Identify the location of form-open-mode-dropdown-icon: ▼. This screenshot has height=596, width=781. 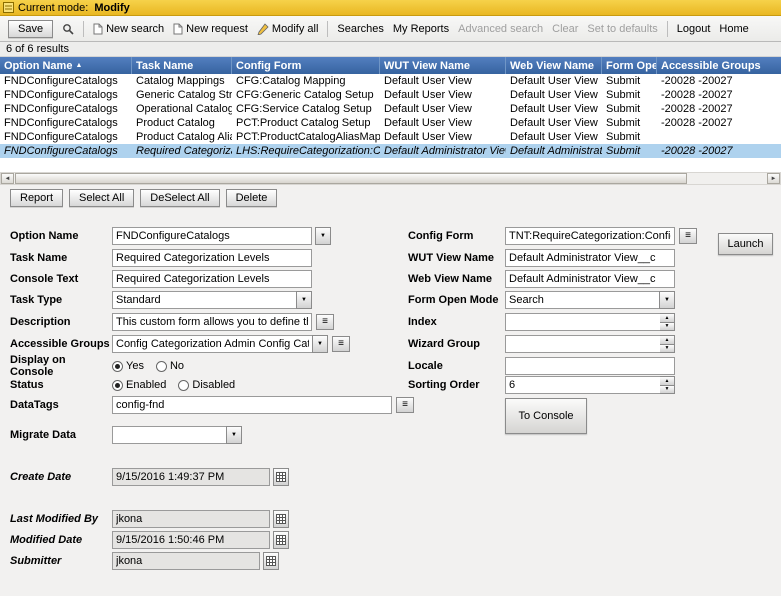
(667, 300).